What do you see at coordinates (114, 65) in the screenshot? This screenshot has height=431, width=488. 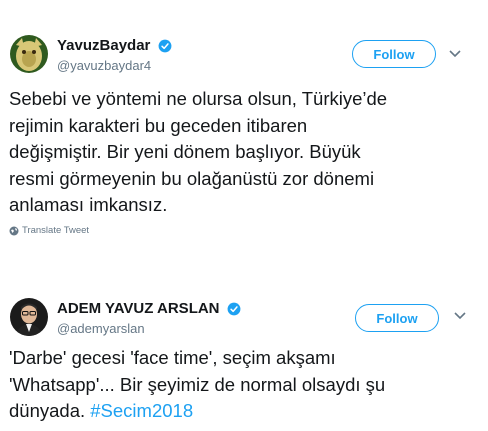 I see `handle: @yavuzbaydar4` at bounding box center [114, 65].